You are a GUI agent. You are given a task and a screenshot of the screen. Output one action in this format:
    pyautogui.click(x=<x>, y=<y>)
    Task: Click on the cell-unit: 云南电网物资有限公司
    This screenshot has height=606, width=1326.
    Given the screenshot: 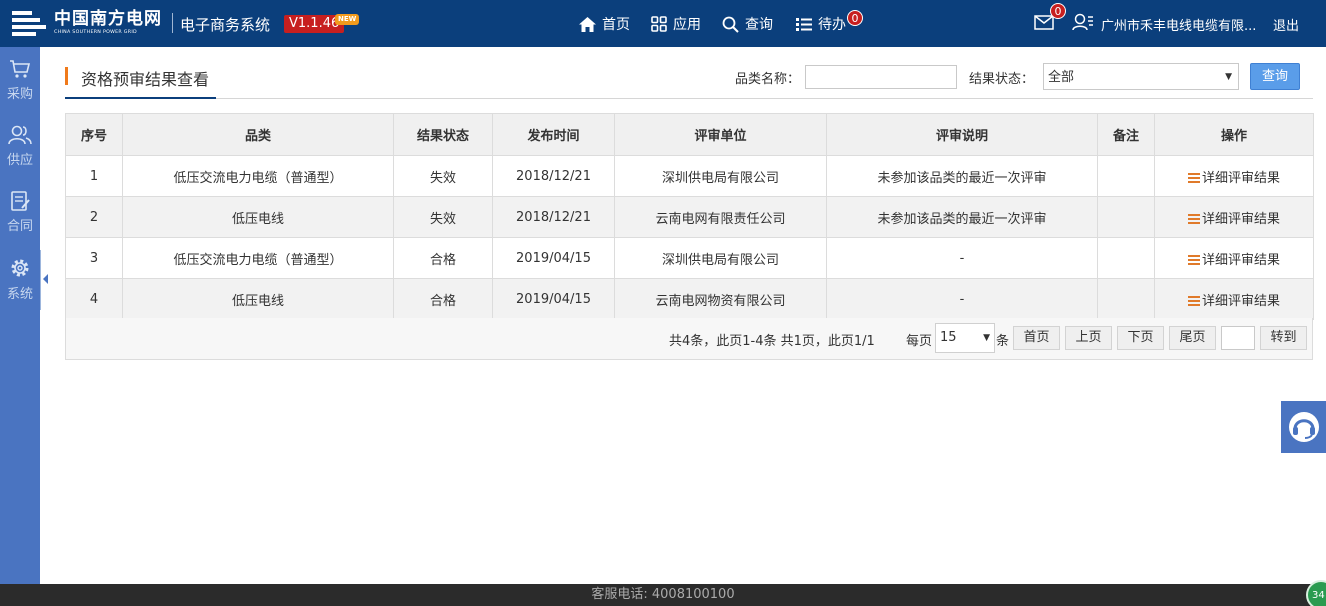 What is the action you would take?
    pyautogui.click(x=720, y=299)
    